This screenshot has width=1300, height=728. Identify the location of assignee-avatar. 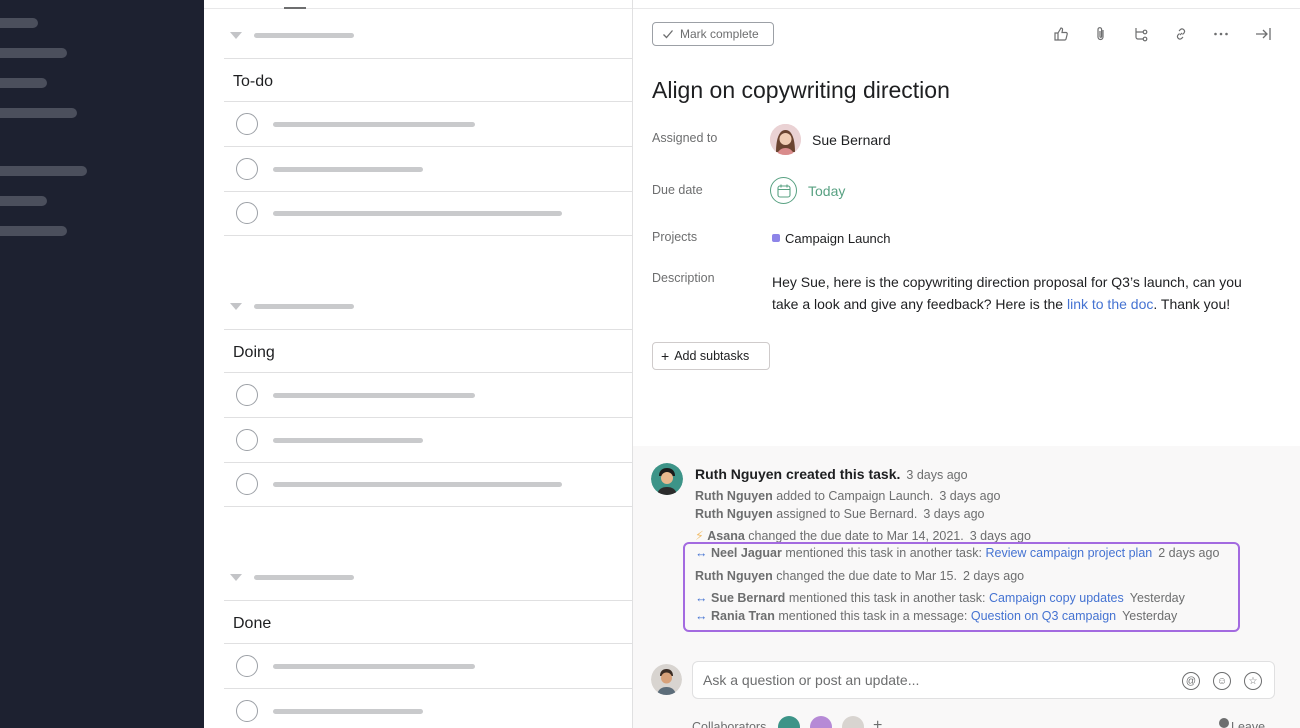
(785, 139).